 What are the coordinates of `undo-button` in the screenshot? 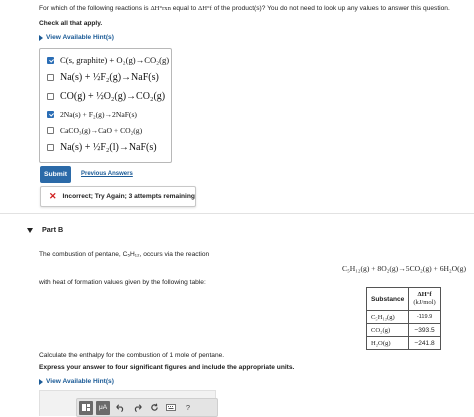 It's located at (120, 408).